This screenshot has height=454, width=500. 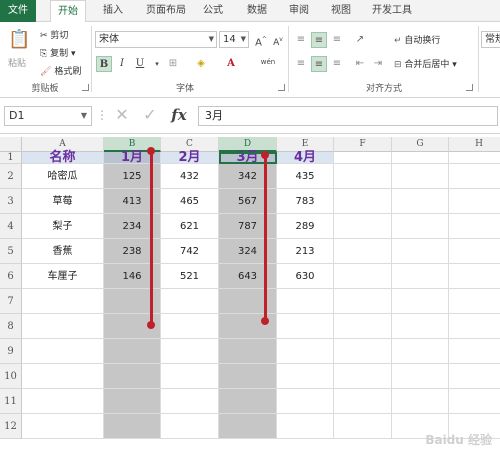 What do you see at coordinates (417, 39) in the screenshot?
I see `wrap-text-button: ↵ 自动换行` at bounding box center [417, 39].